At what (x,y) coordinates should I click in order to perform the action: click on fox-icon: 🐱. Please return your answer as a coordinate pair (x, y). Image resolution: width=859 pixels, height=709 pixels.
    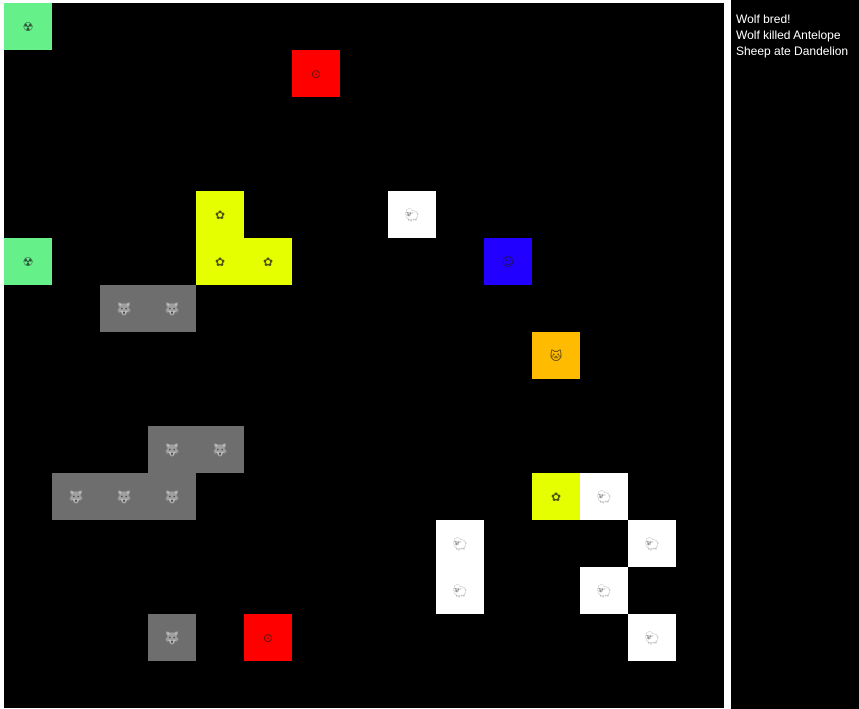
    Looking at the image, I should click on (556, 355).